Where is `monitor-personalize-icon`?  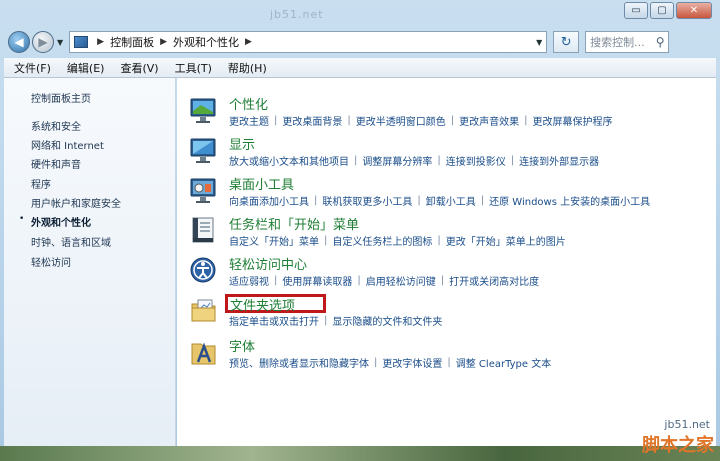
monitor-personalize-icon is located at coordinates (204, 111).